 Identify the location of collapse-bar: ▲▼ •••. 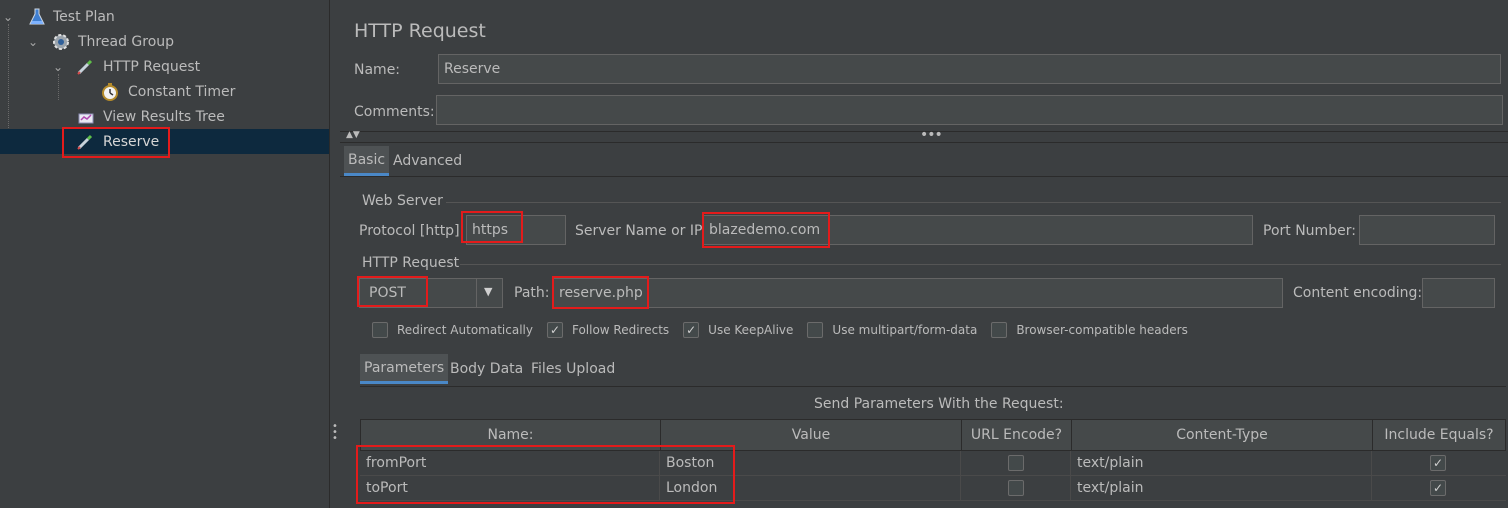
(924, 135).